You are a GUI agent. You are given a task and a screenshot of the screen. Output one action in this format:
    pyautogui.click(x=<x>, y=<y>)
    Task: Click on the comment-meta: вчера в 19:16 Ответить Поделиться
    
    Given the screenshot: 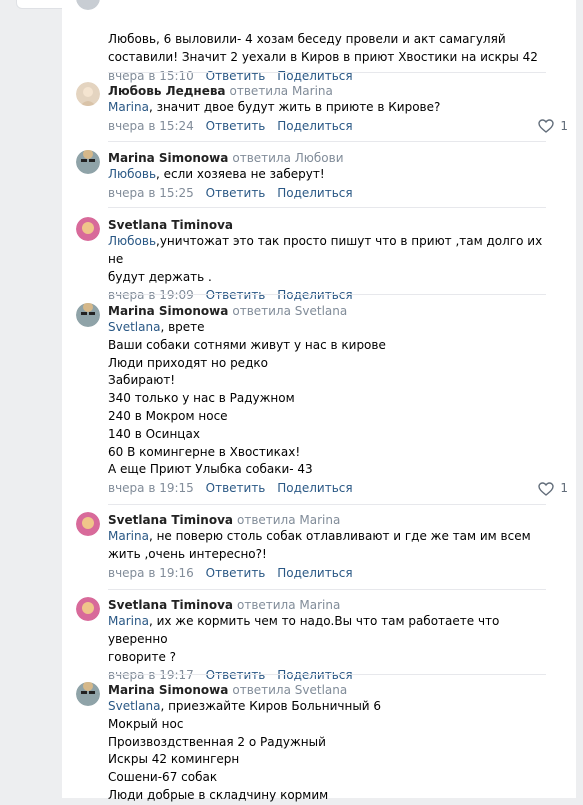 What is the action you would take?
    pyautogui.click(x=327, y=573)
    